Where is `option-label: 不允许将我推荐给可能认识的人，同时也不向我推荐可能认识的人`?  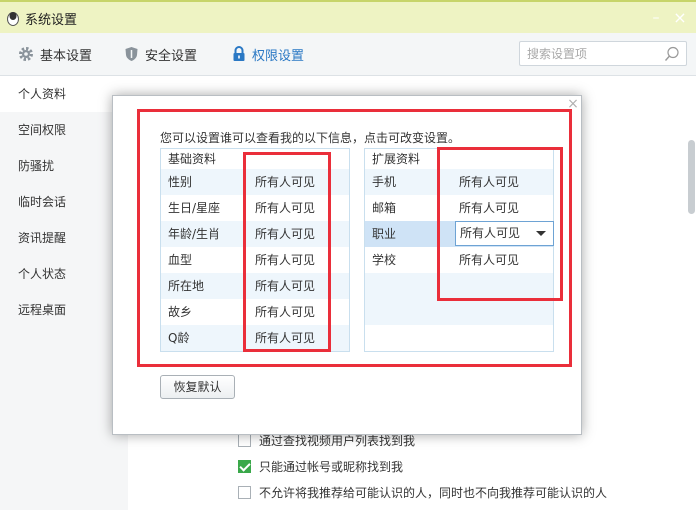 option-label: 不允许将我推荐给可能认识的人，同时也不向我推荐可能认识的人 is located at coordinates (433, 493).